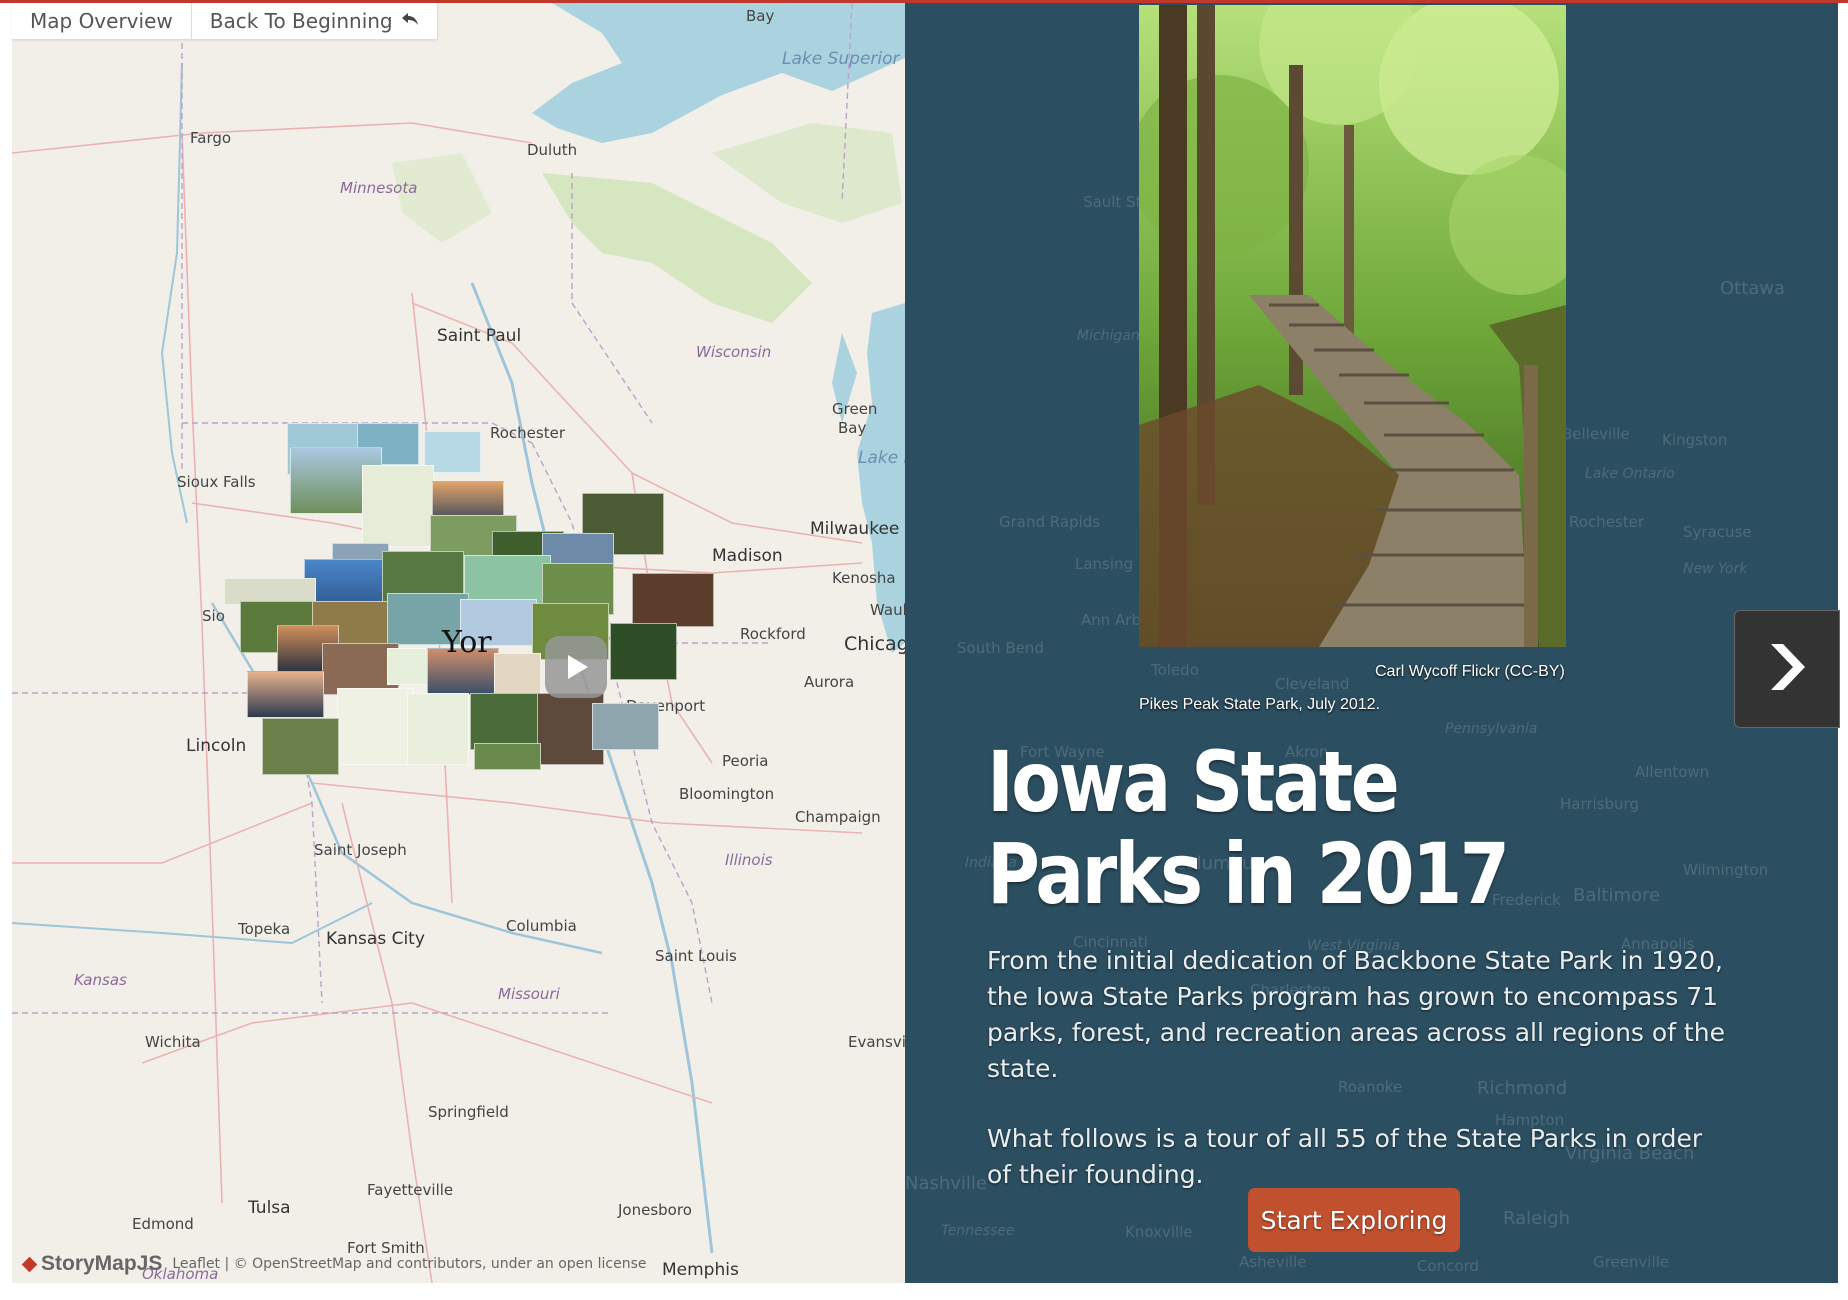 The height and width of the screenshot is (1300, 1848). What do you see at coordinates (1104, 564) in the screenshot?
I see `background-map-label: Lansing` at bounding box center [1104, 564].